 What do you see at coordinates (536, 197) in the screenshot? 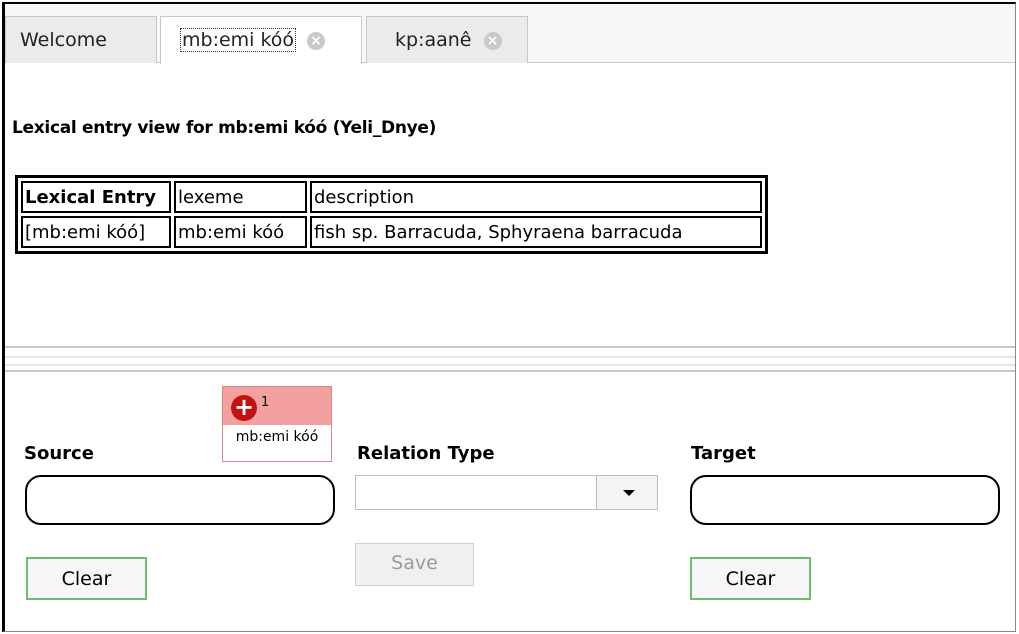
I see `table-header: description` at bounding box center [536, 197].